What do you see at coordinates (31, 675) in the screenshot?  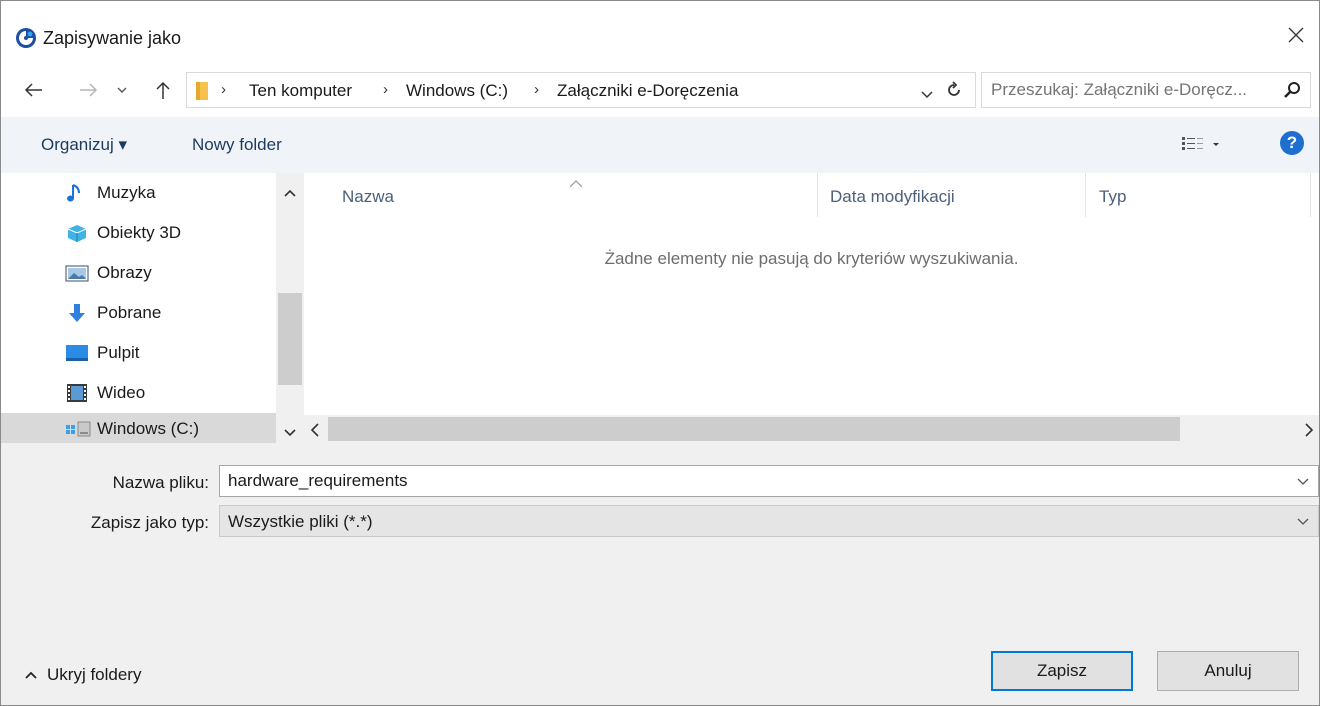 I see `chevron-up-icon` at bounding box center [31, 675].